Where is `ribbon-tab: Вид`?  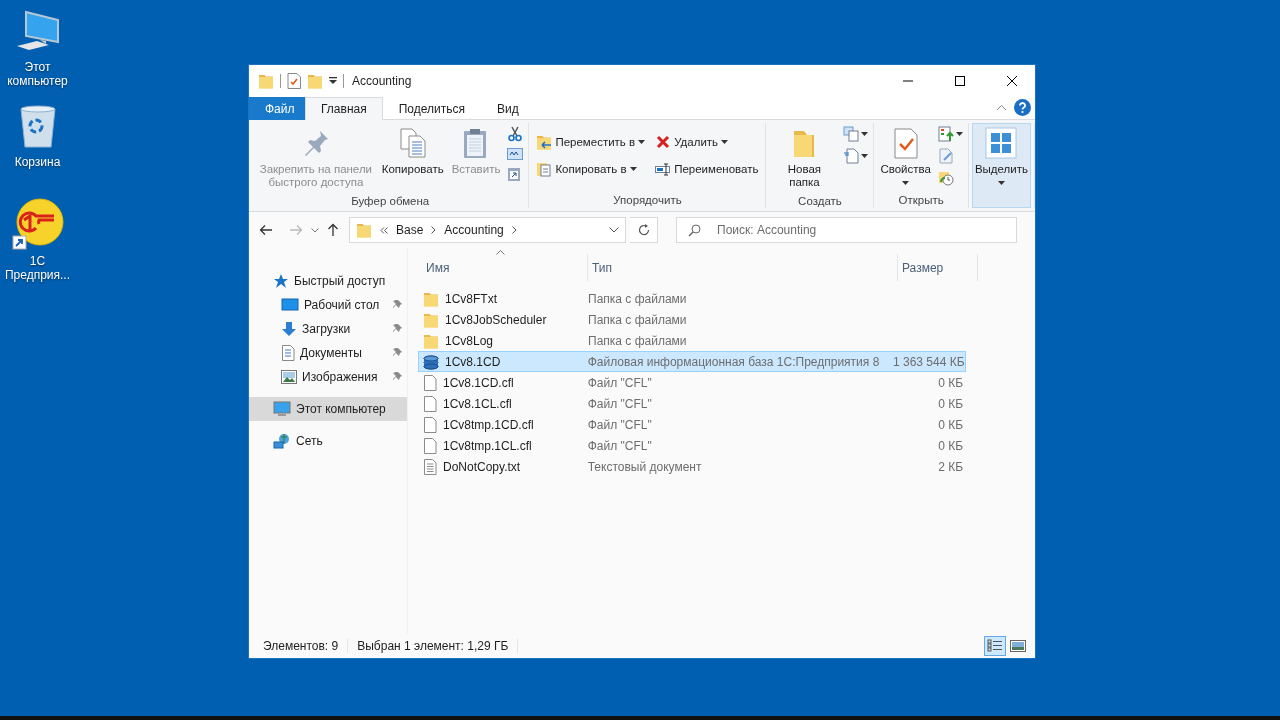
ribbon-tab: Вид is located at coordinates (507, 108).